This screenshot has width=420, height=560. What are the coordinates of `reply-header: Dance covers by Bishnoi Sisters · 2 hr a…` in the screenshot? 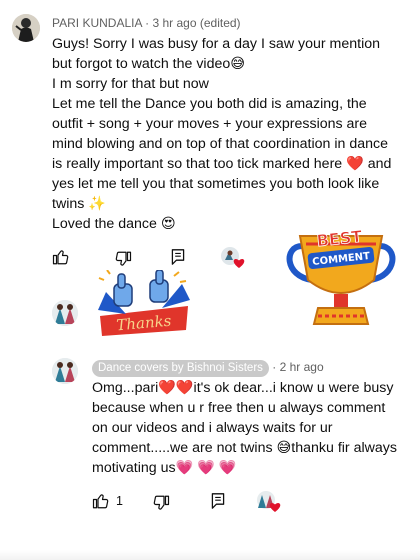 It's located at (208, 368).